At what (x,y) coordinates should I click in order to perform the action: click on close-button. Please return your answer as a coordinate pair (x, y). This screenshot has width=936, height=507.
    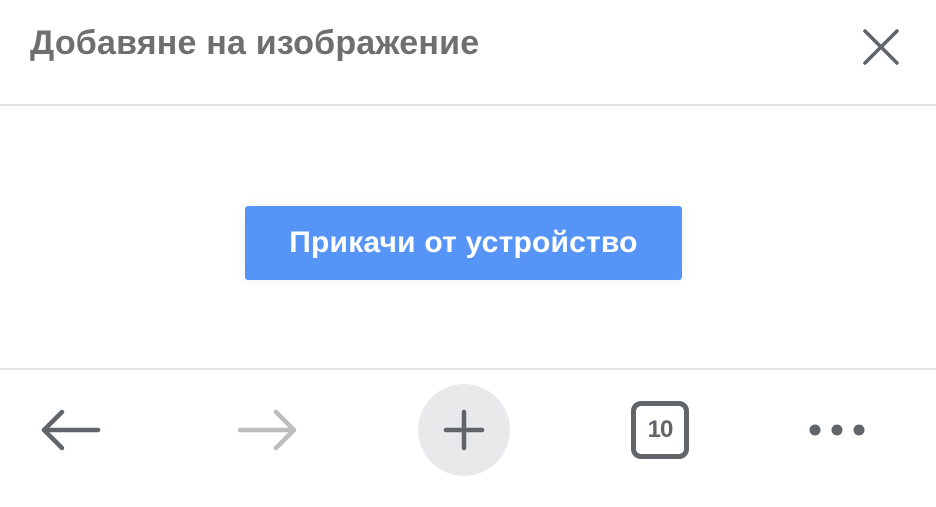
    Looking at the image, I should click on (881, 47).